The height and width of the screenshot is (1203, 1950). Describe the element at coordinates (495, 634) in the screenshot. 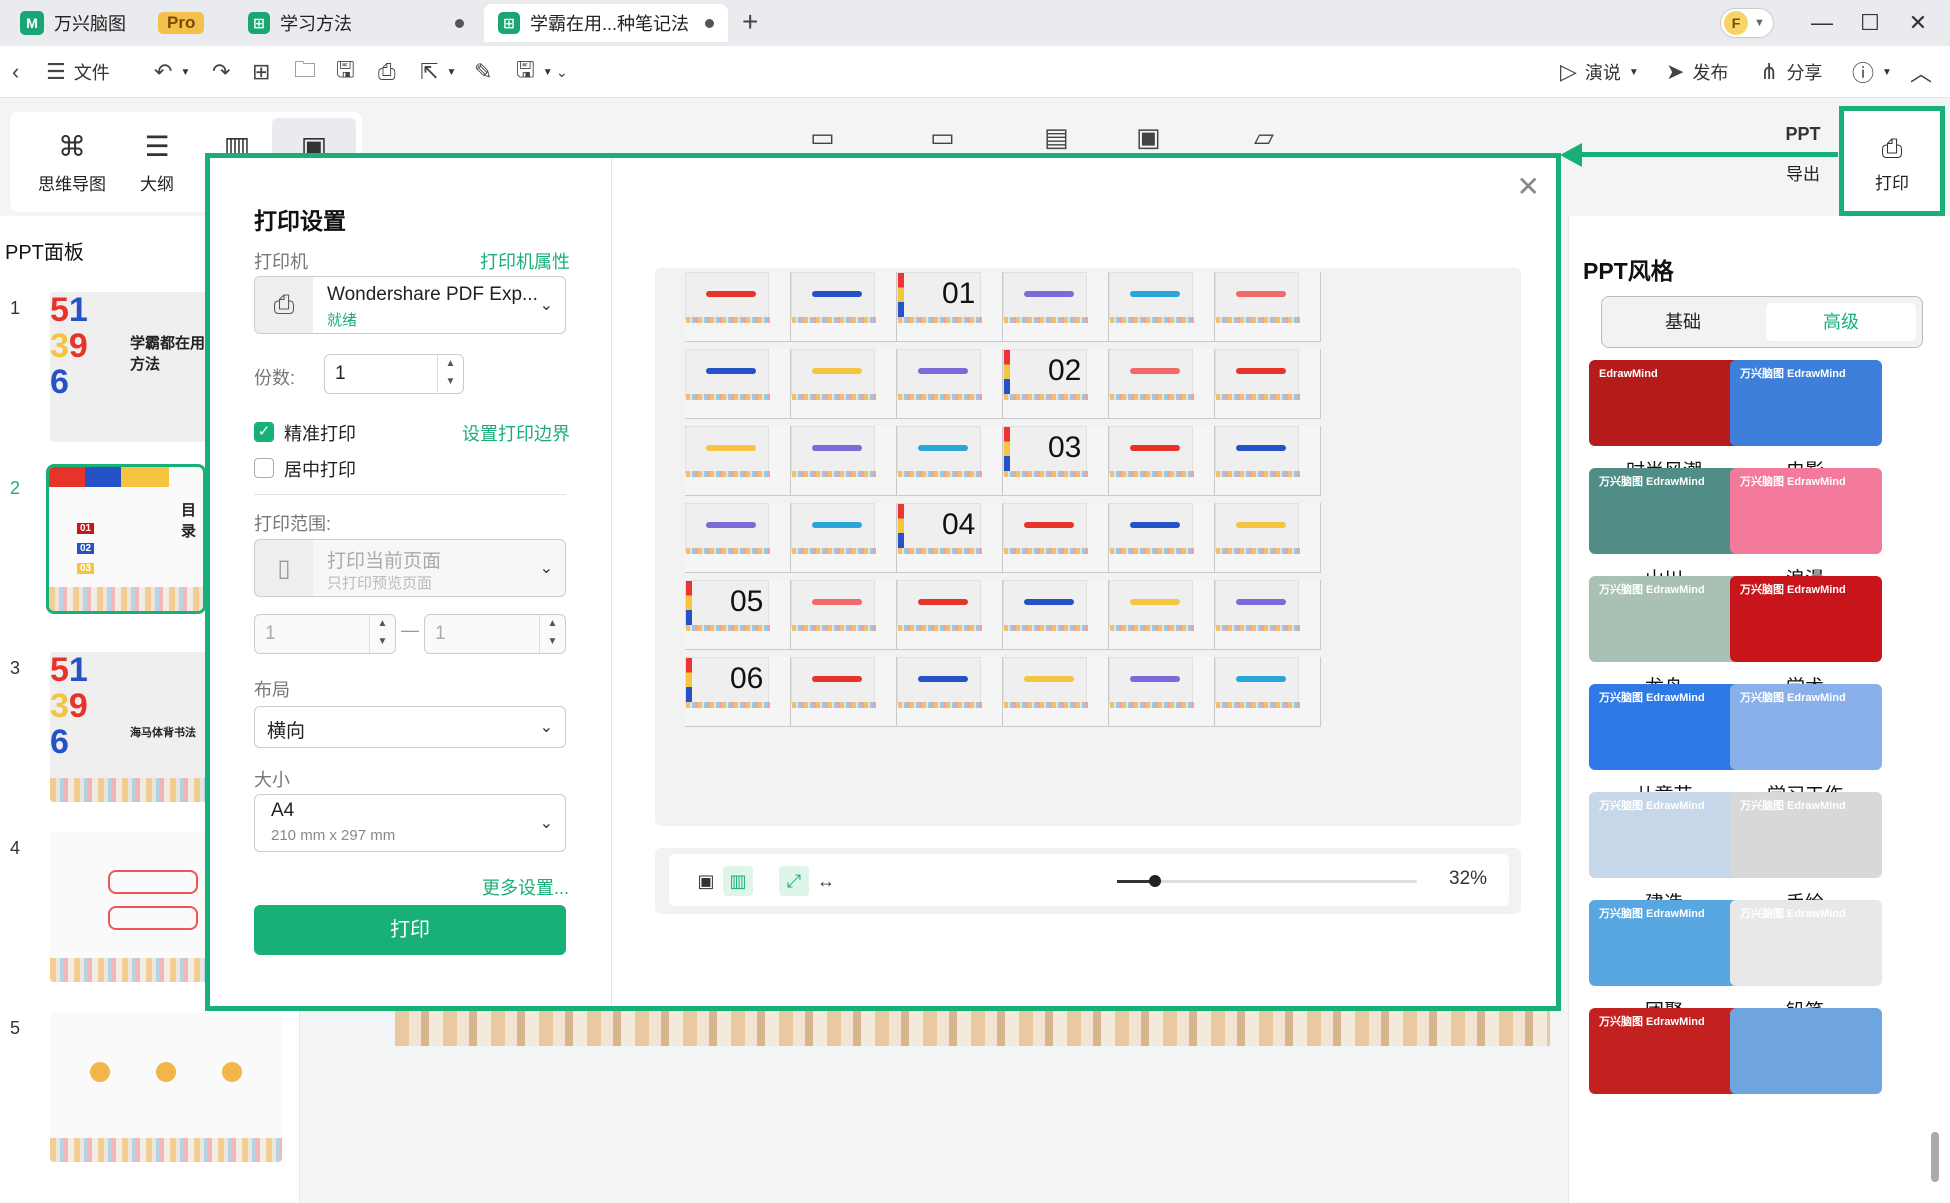

I see `range-to-input: 1 ▲ ▼` at that location.